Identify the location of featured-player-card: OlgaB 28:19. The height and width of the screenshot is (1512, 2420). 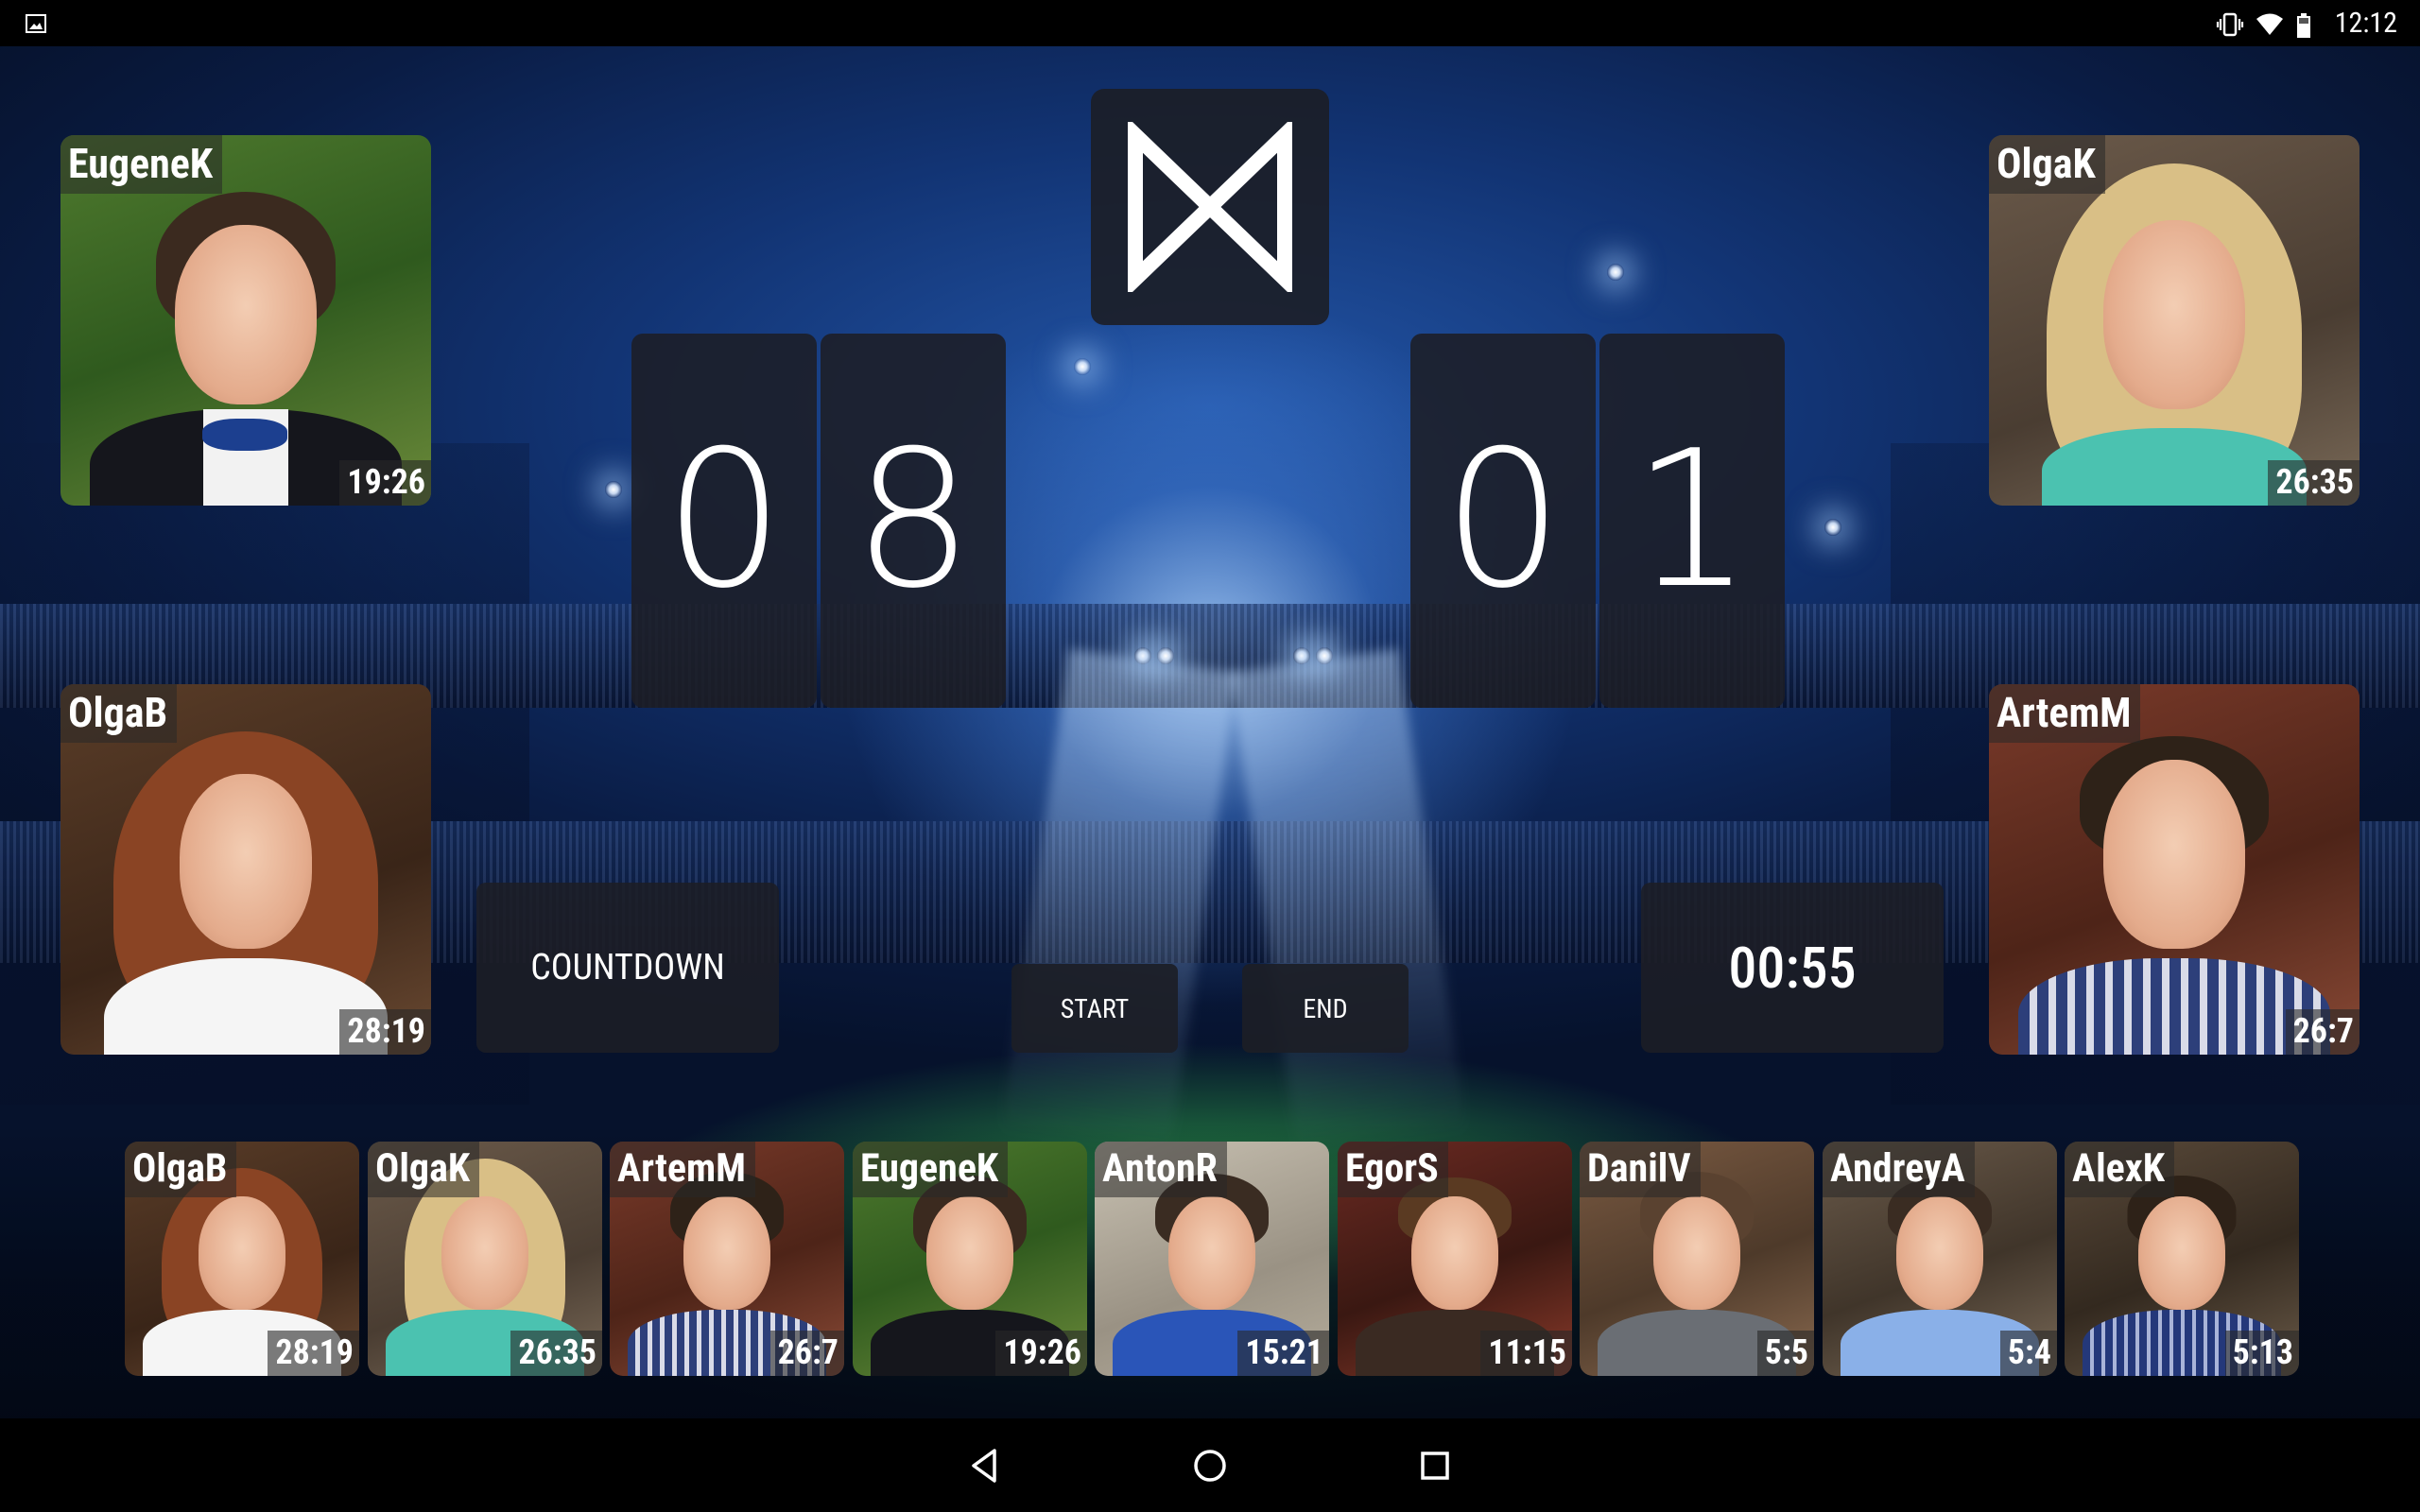
(245, 869).